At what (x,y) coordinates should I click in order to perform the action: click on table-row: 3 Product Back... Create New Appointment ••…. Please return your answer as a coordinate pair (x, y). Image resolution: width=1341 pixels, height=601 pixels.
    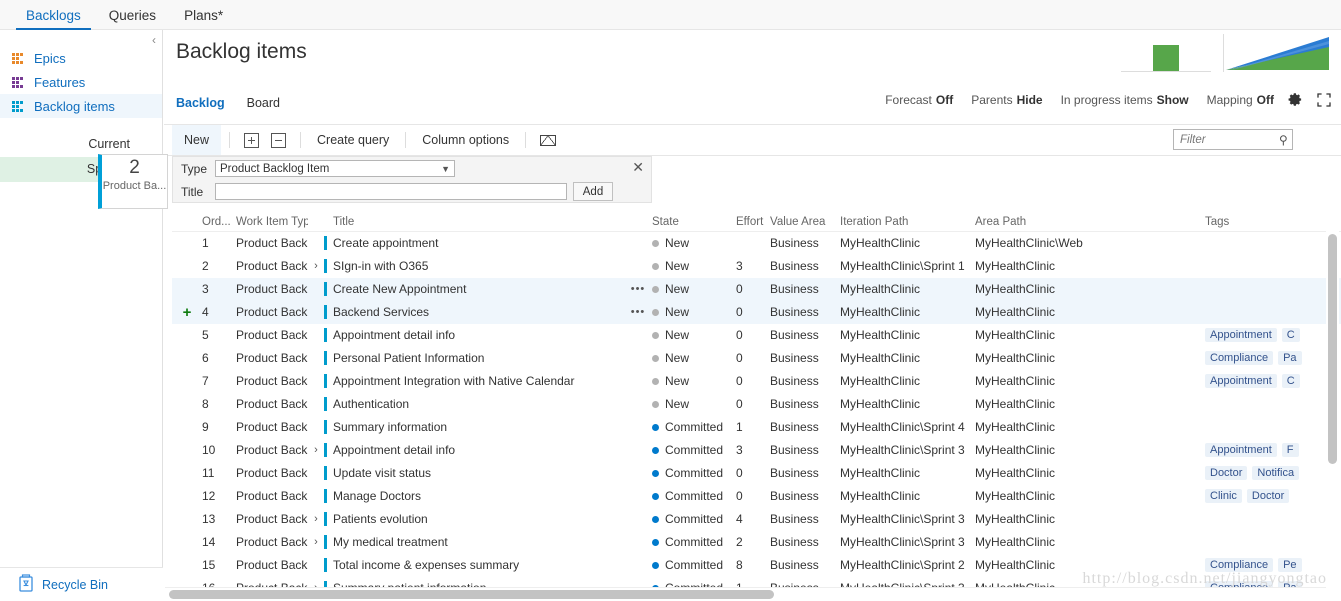
    Looking at the image, I should click on (756, 289).